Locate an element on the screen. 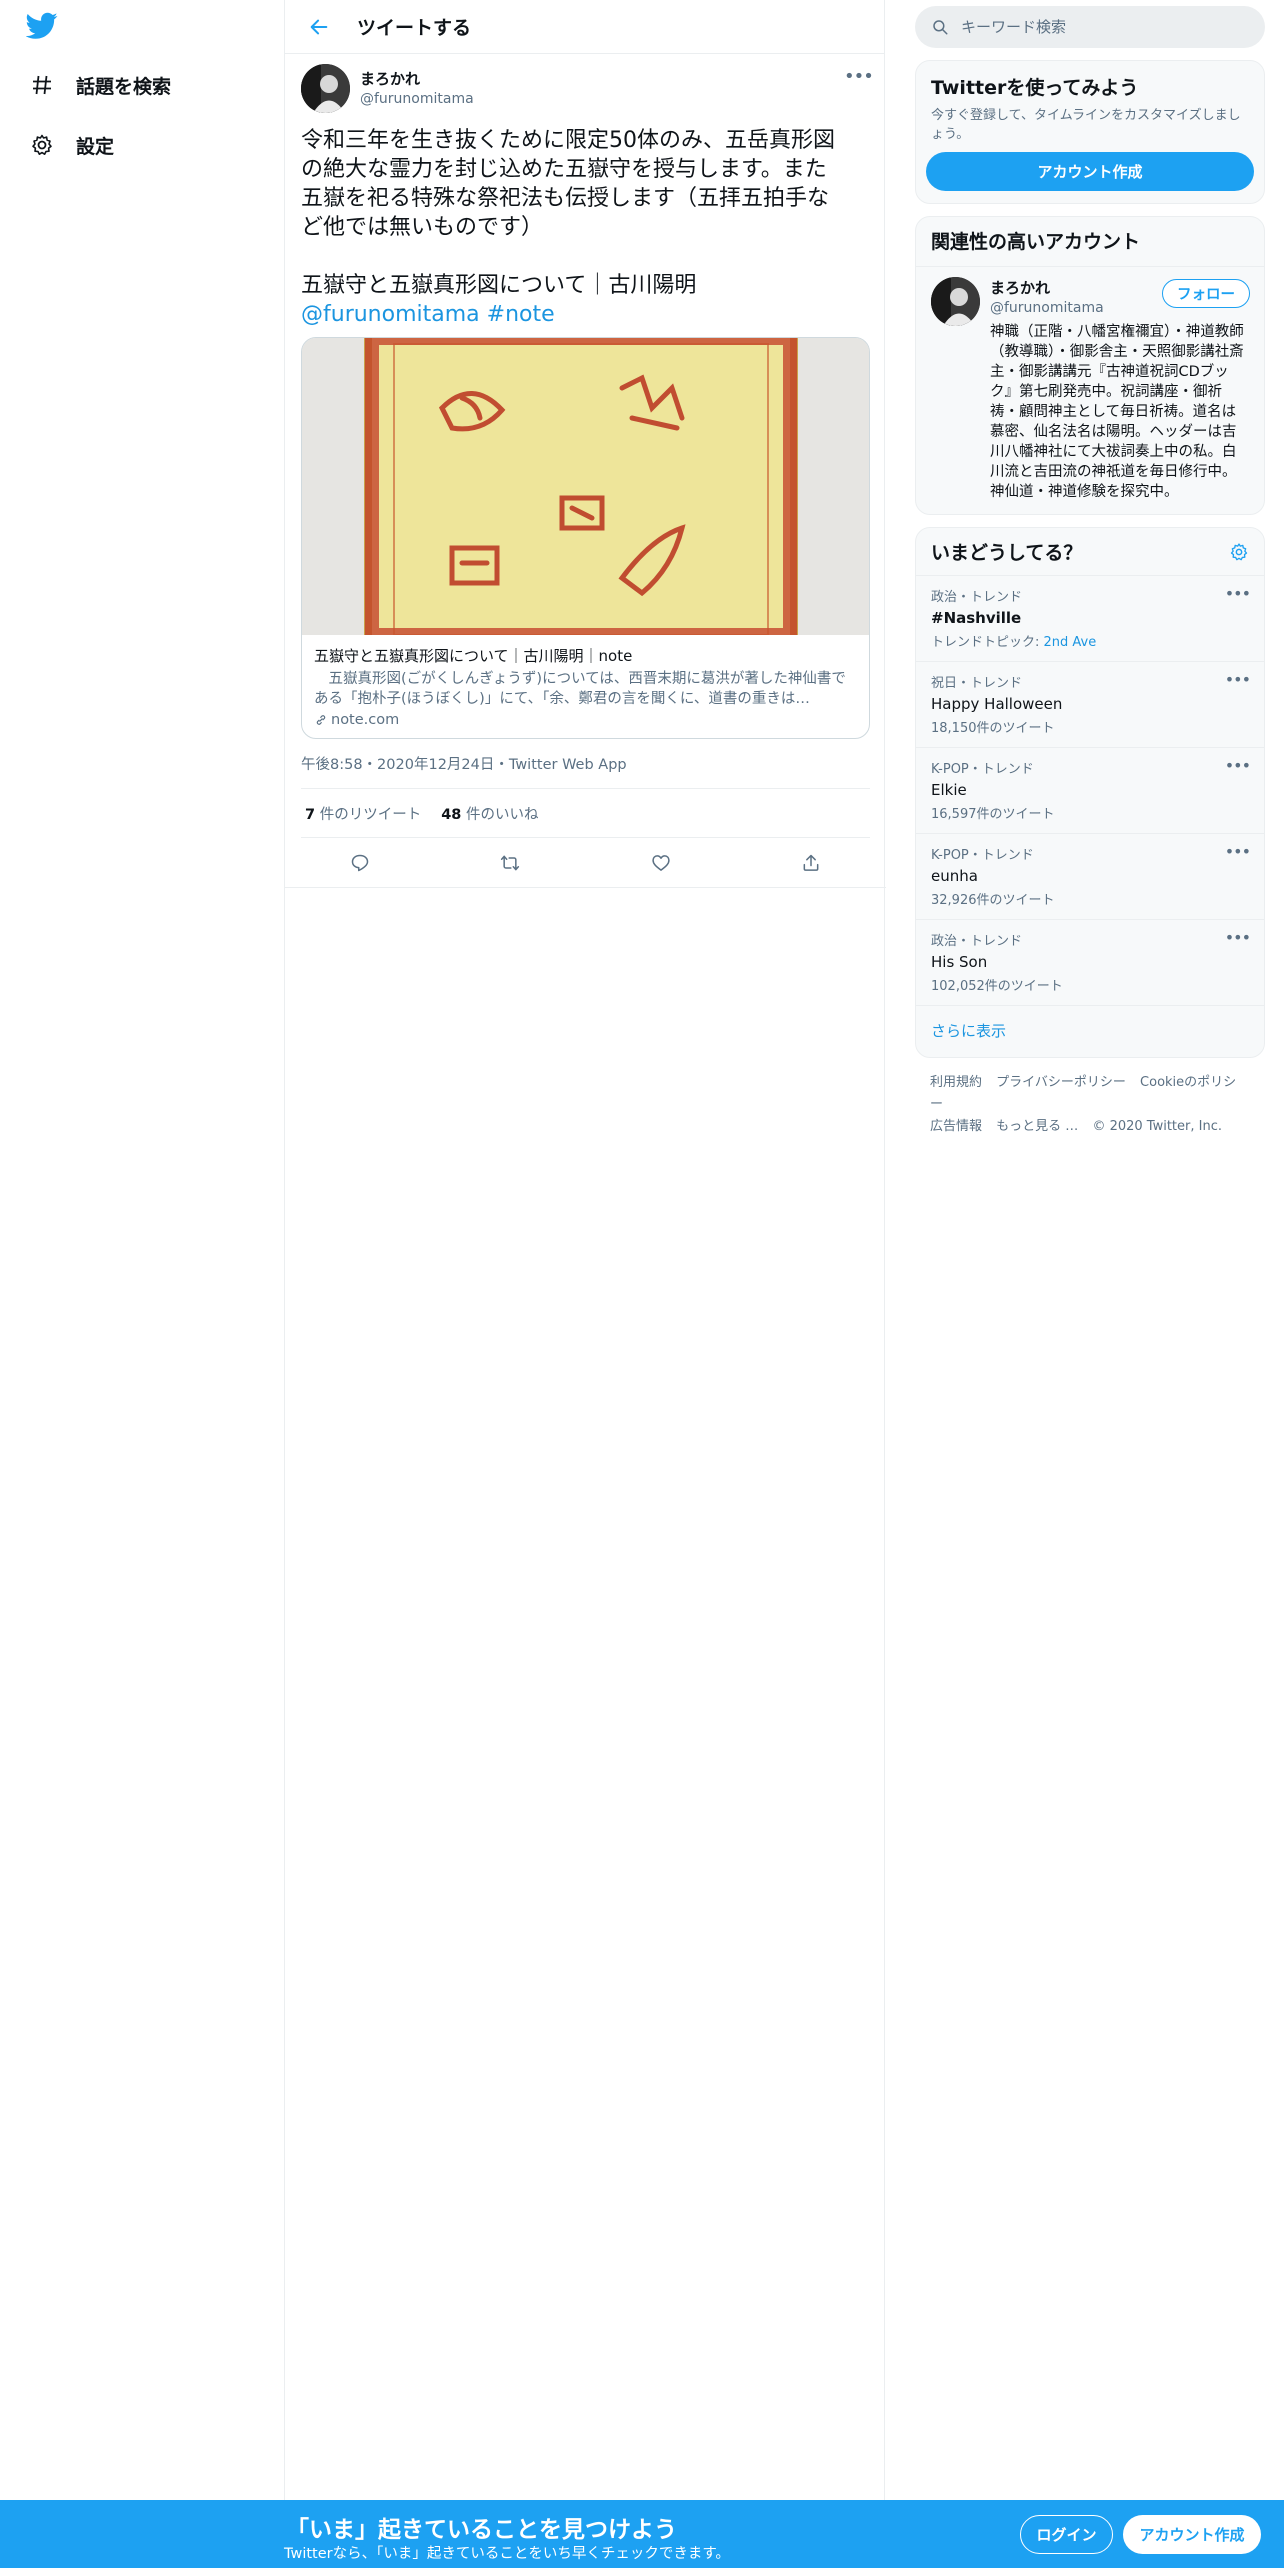 The height and width of the screenshot is (2568, 1284). retweet-button is located at coordinates (510, 863).